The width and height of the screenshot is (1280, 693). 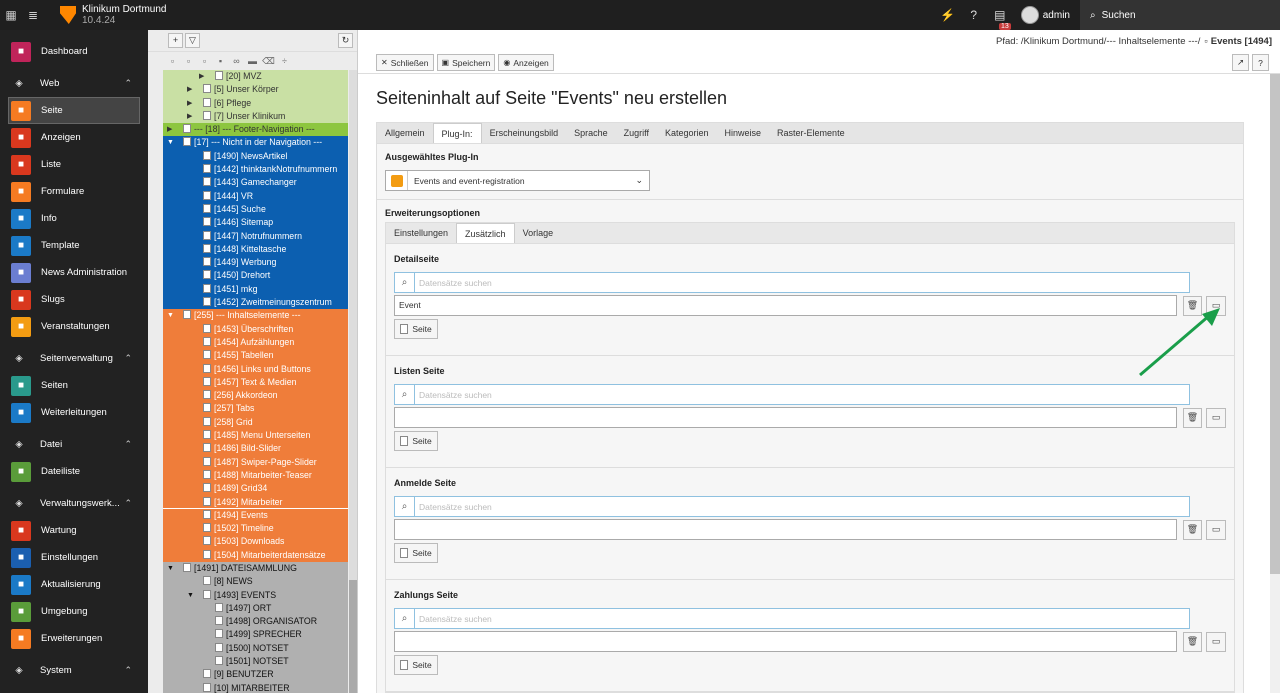 What do you see at coordinates (405, 133) in the screenshot?
I see `tab-0: Allgemein` at bounding box center [405, 133].